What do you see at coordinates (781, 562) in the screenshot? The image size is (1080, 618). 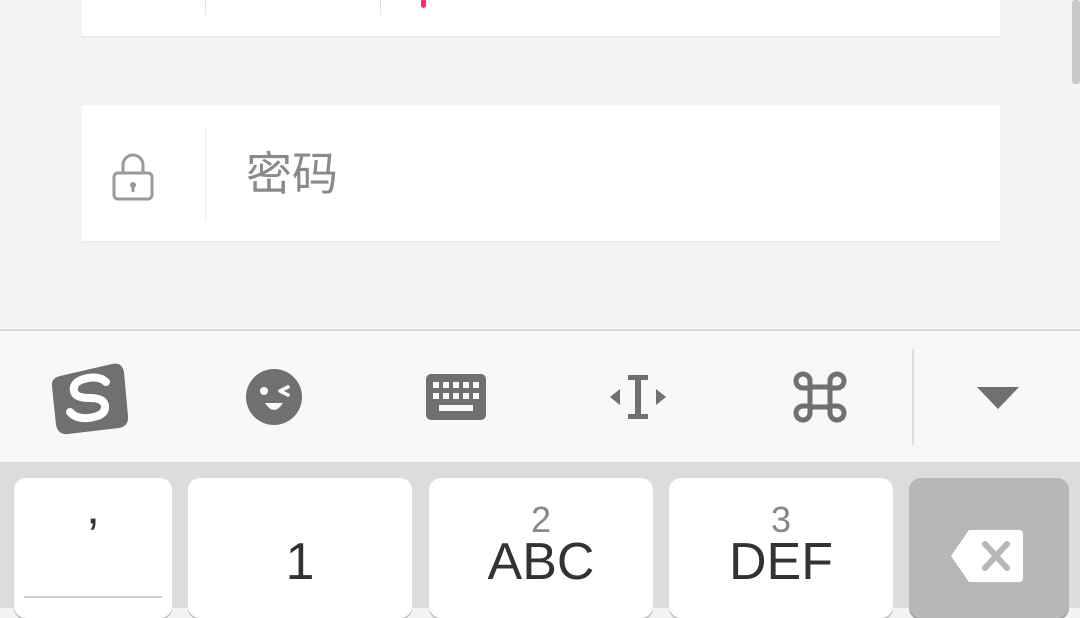 I see `key-label: DEF` at bounding box center [781, 562].